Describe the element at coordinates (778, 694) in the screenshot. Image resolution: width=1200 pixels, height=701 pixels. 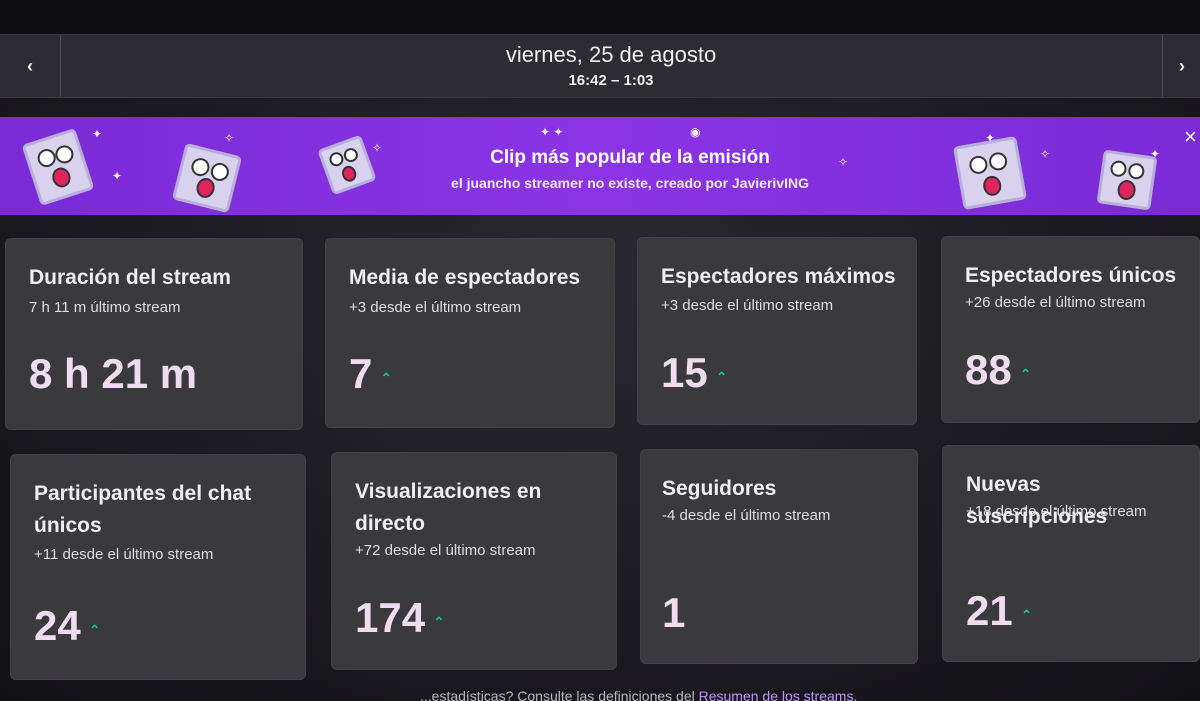
I see `stream-summary-definitions-link: Resumen de los streams.` at that location.